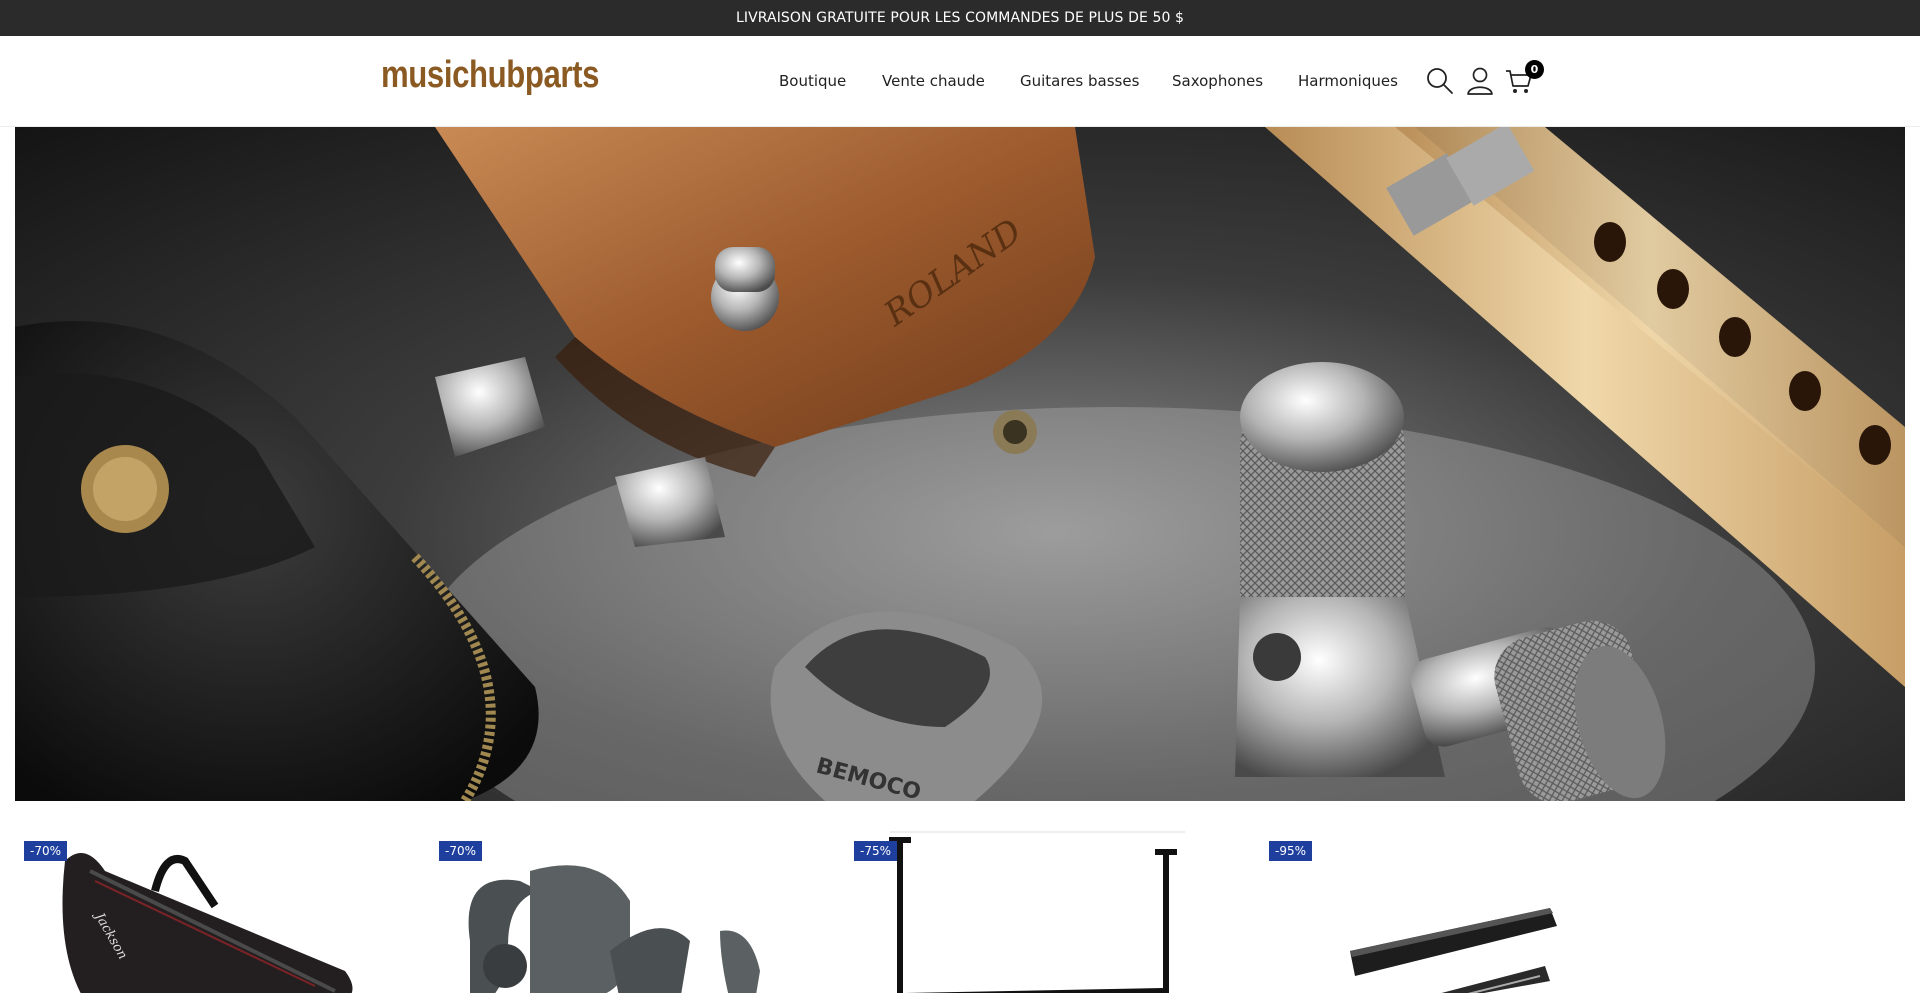  Describe the element at coordinates (1534, 69) in the screenshot. I see `cart-count-badge: 0` at that location.